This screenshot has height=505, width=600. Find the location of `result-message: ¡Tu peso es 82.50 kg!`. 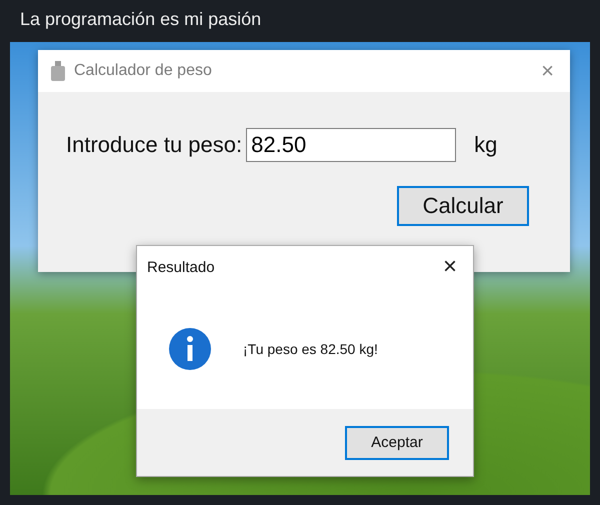

result-message: ¡Tu peso es 82.50 kg! is located at coordinates (310, 348).